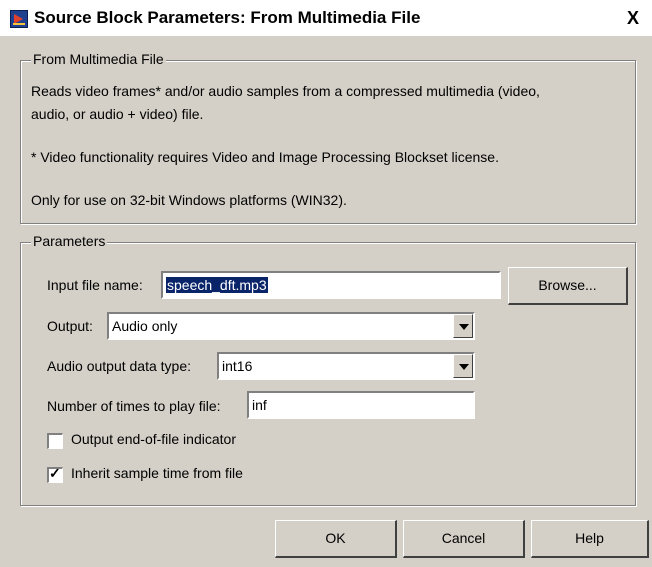 This screenshot has height=567, width=652. Describe the element at coordinates (346, 366) in the screenshot. I see `audio-type-select: int16` at that location.